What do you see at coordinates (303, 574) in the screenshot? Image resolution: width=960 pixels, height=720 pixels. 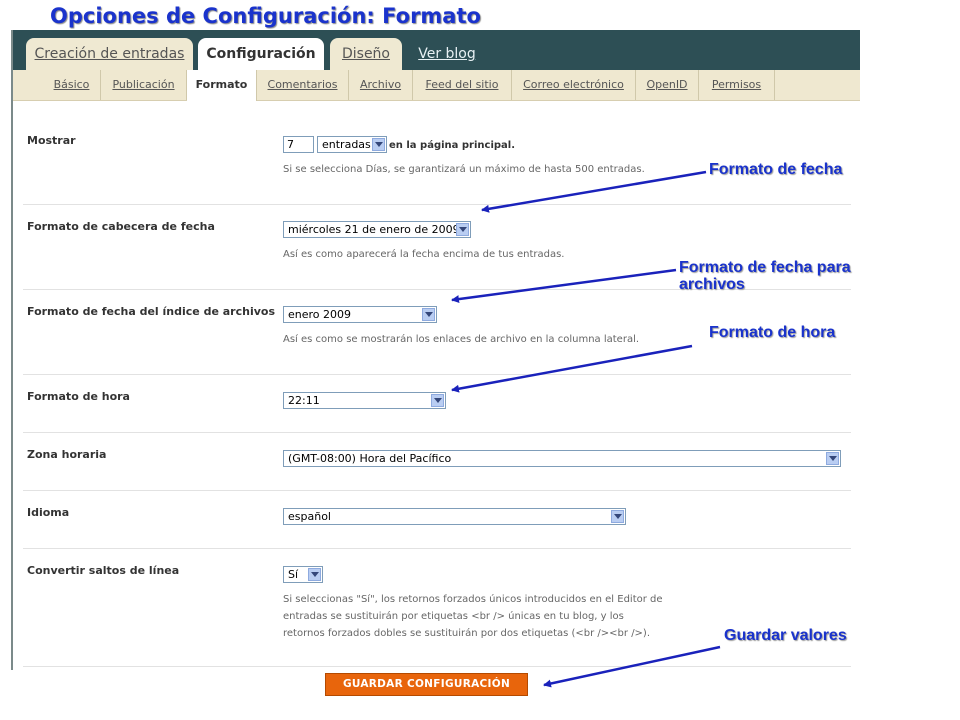 I see `line-breaks-select: Sí` at bounding box center [303, 574].